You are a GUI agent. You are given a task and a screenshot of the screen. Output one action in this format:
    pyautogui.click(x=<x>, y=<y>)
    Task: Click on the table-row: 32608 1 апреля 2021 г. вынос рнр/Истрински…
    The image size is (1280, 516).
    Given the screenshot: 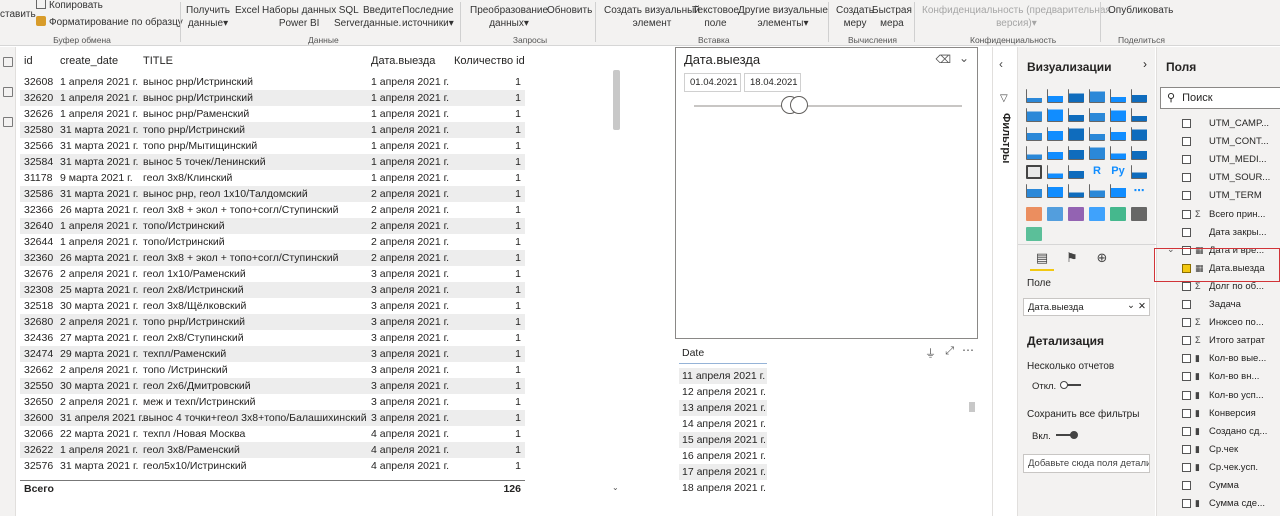 What is the action you would take?
    pyautogui.click(x=272, y=82)
    